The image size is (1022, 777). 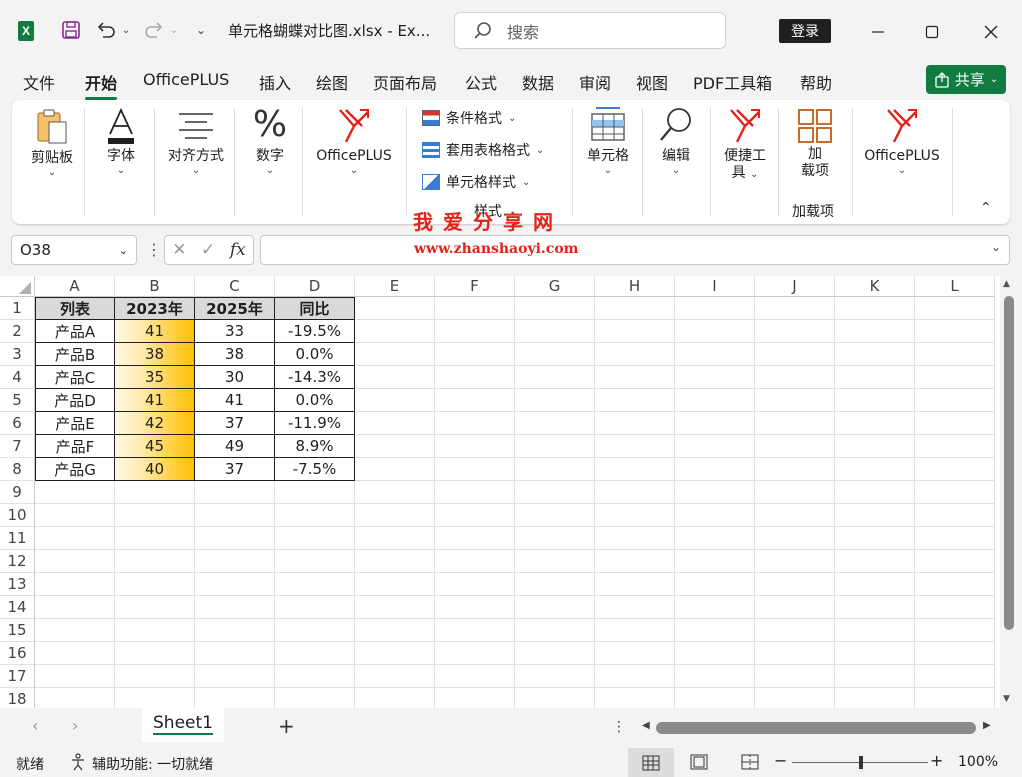 What do you see at coordinates (17, 698) in the screenshot?
I see `row-header-18: 18` at bounding box center [17, 698].